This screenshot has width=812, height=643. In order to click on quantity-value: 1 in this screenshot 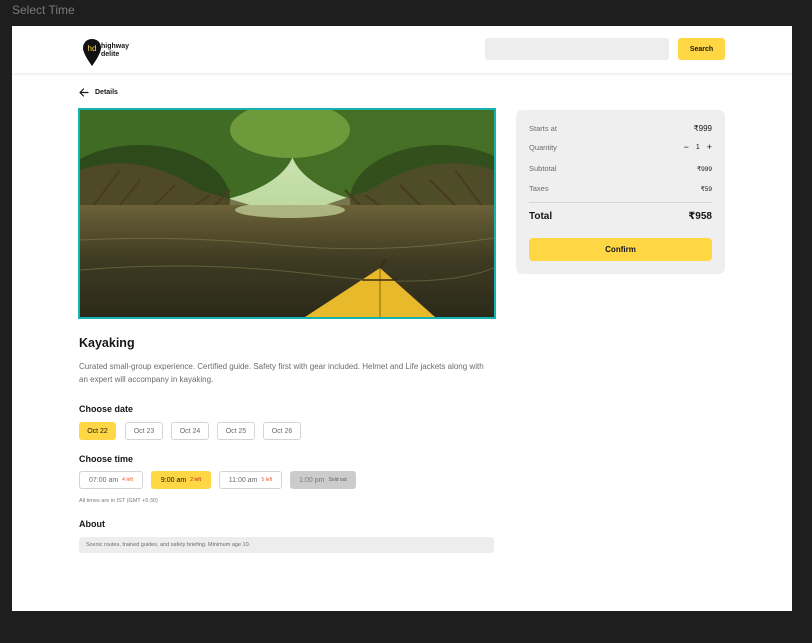, I will do `click(697, 147)`.